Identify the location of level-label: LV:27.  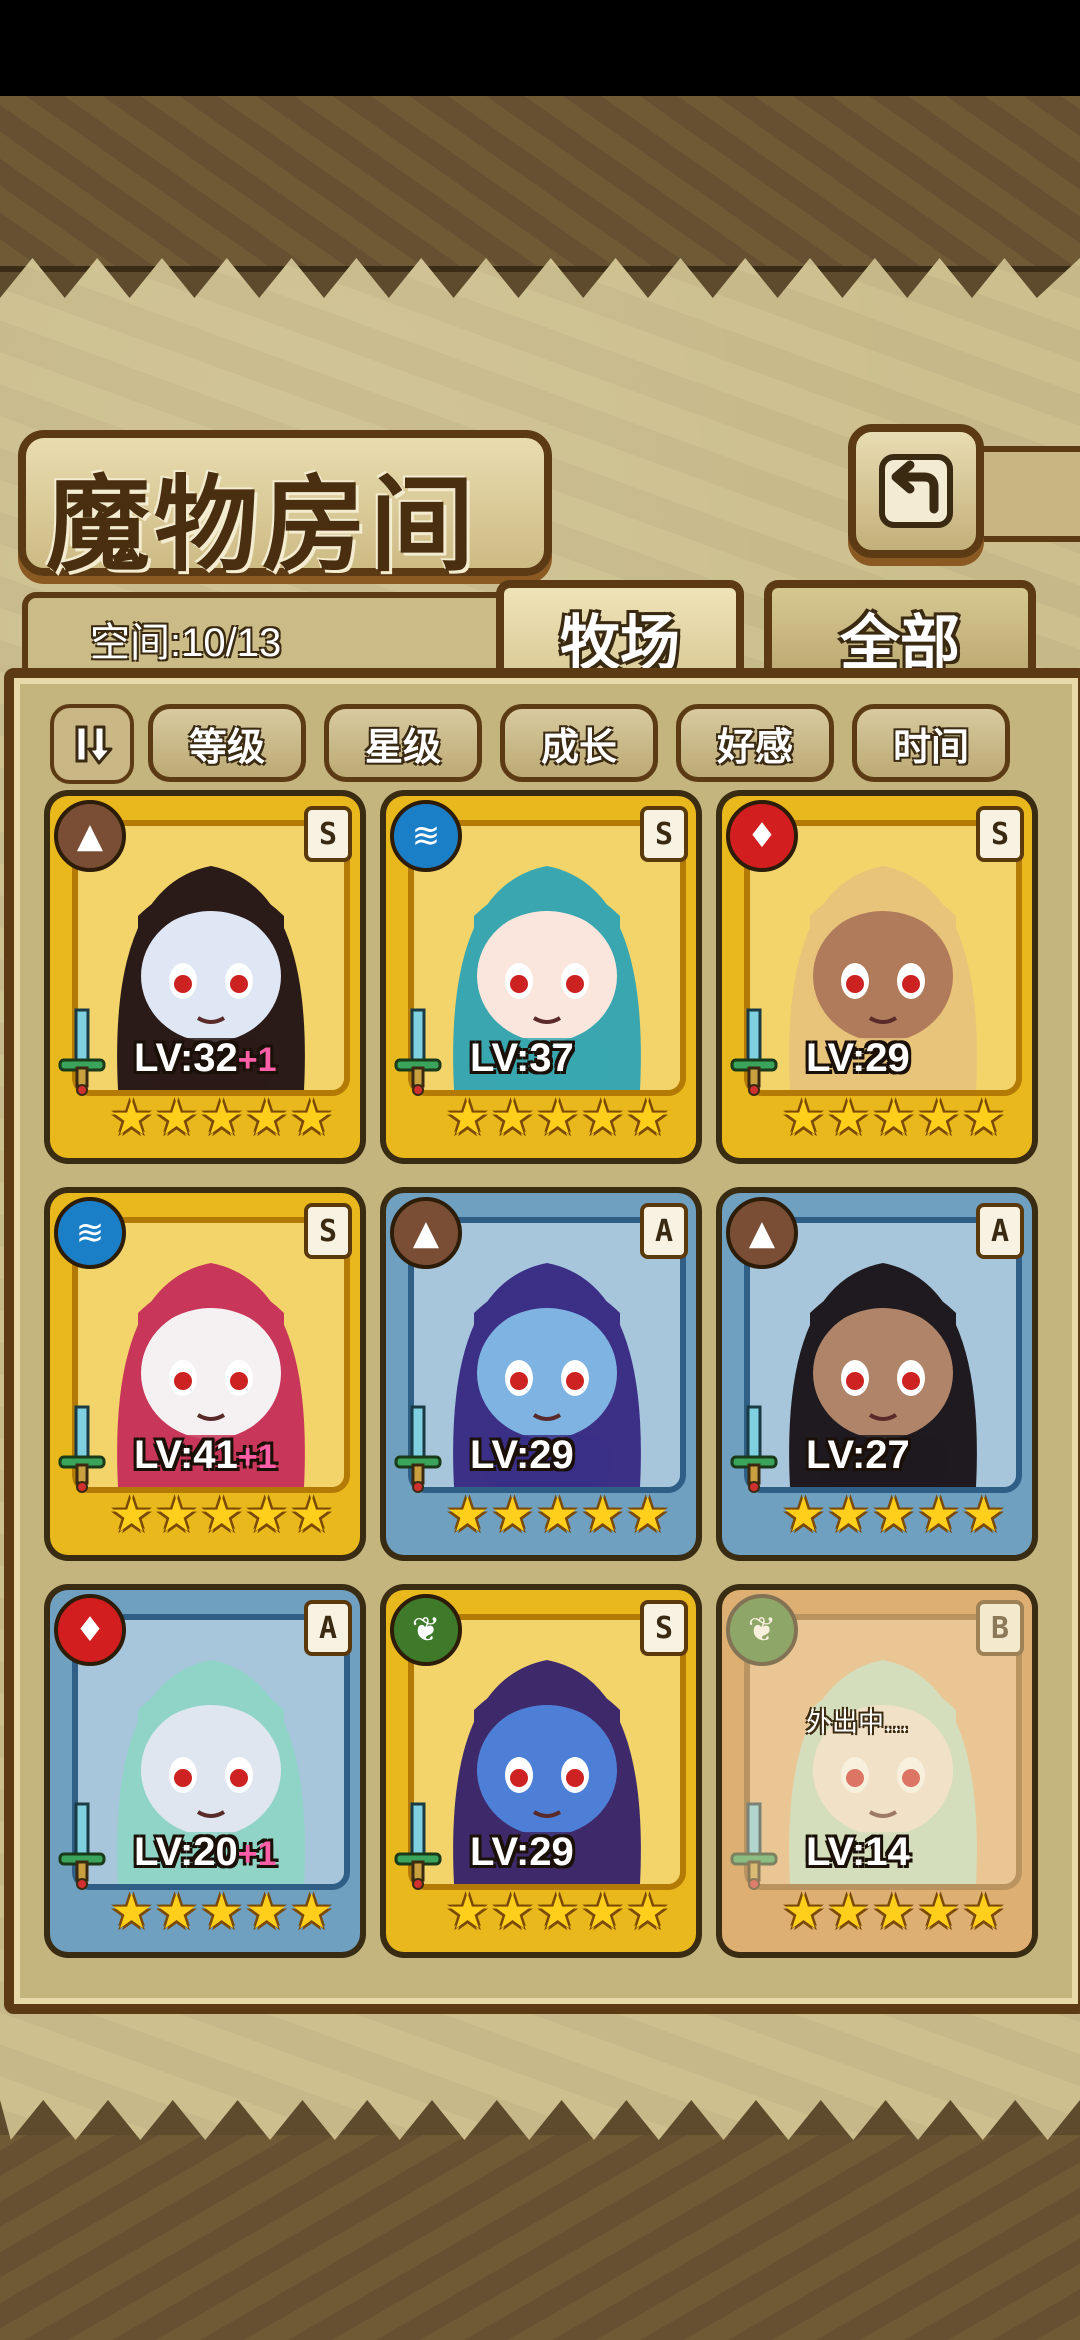
(858, 1455).